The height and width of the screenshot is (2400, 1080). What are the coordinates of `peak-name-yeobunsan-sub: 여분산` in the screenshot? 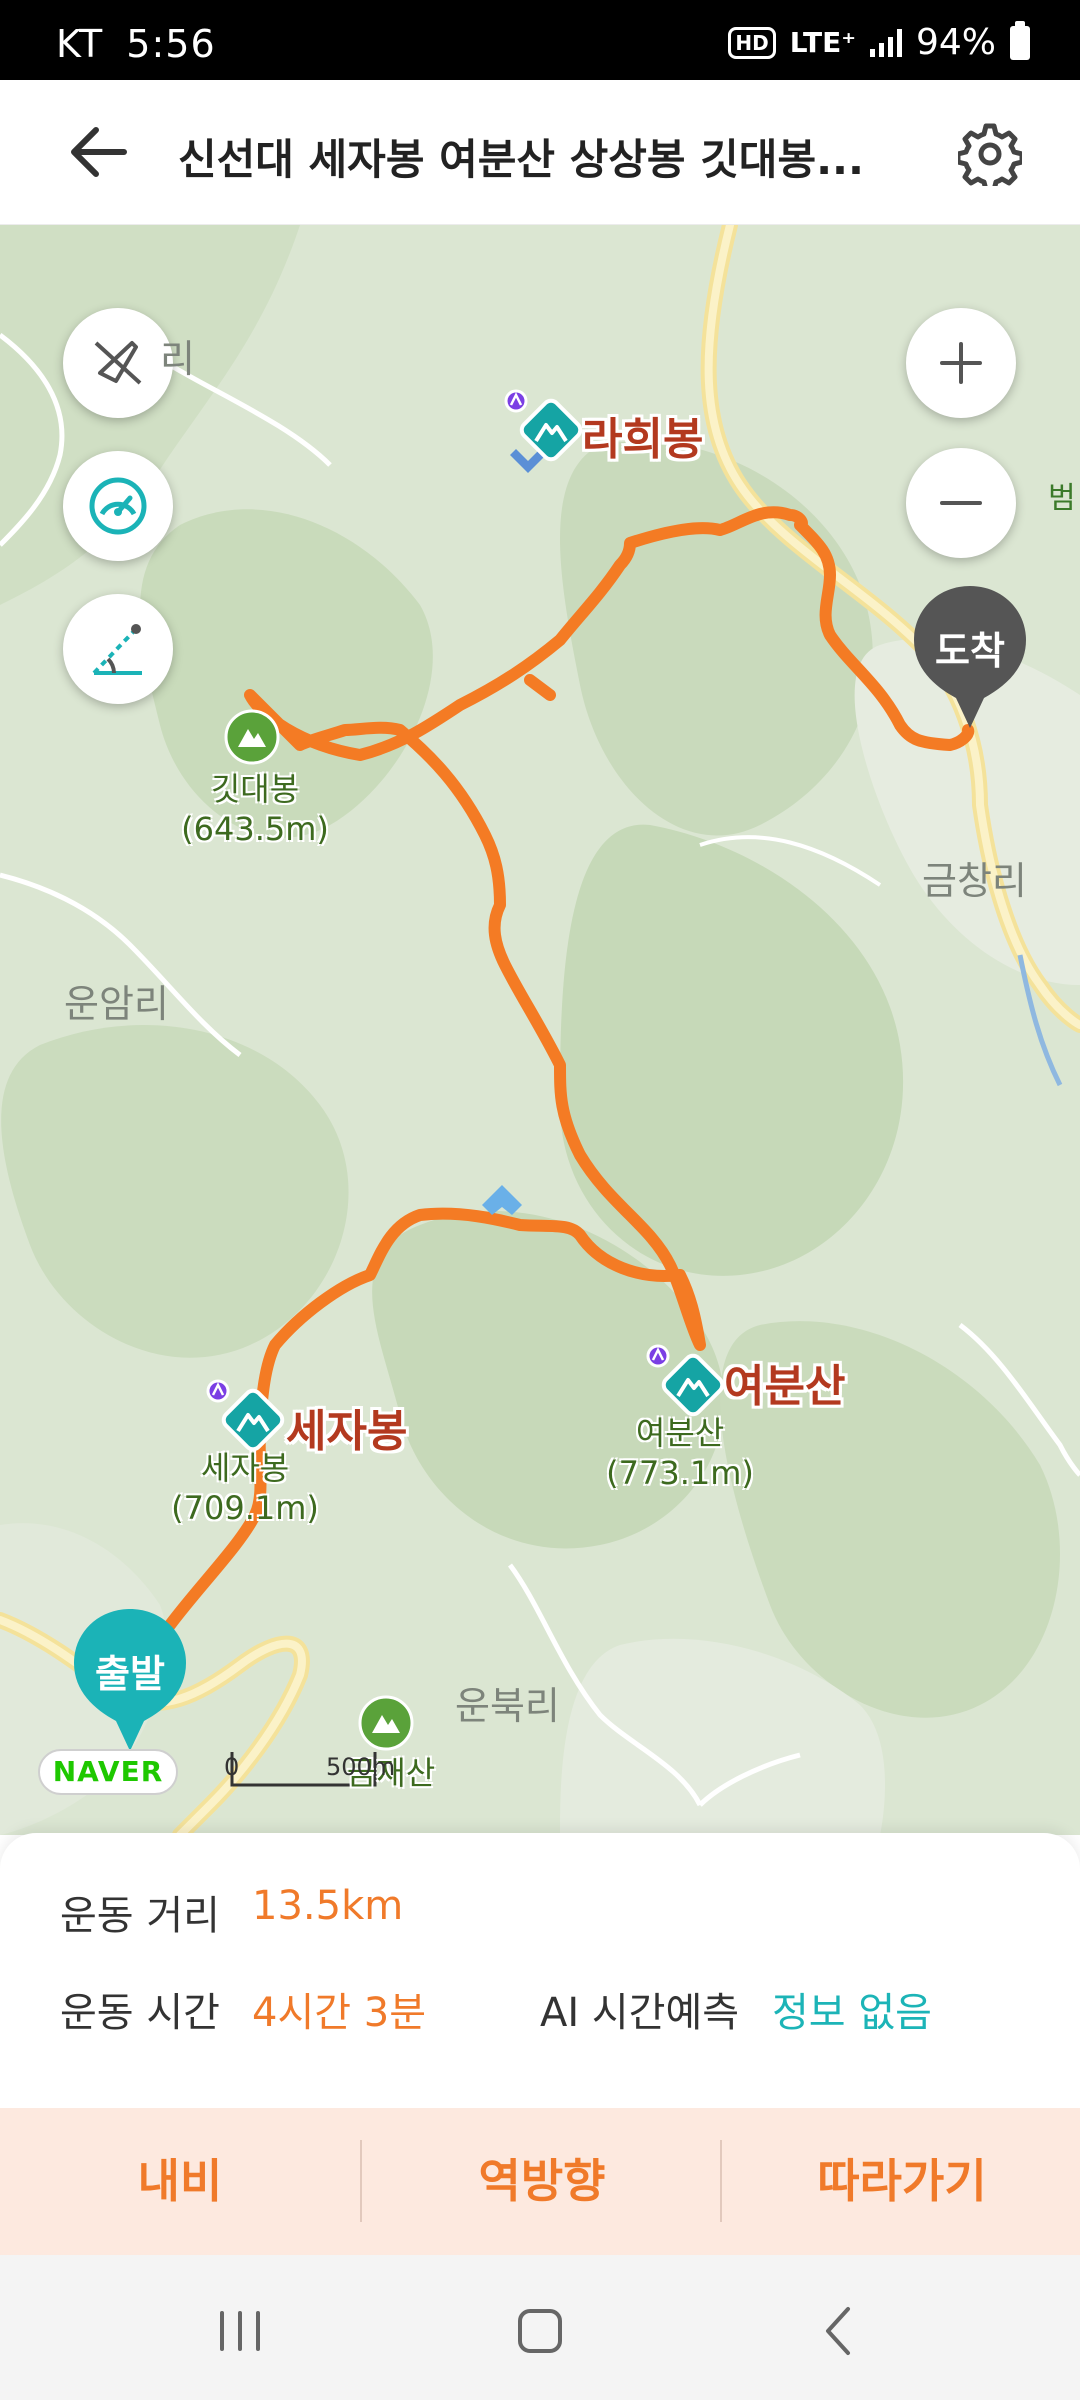 It's located at (680, 1433).